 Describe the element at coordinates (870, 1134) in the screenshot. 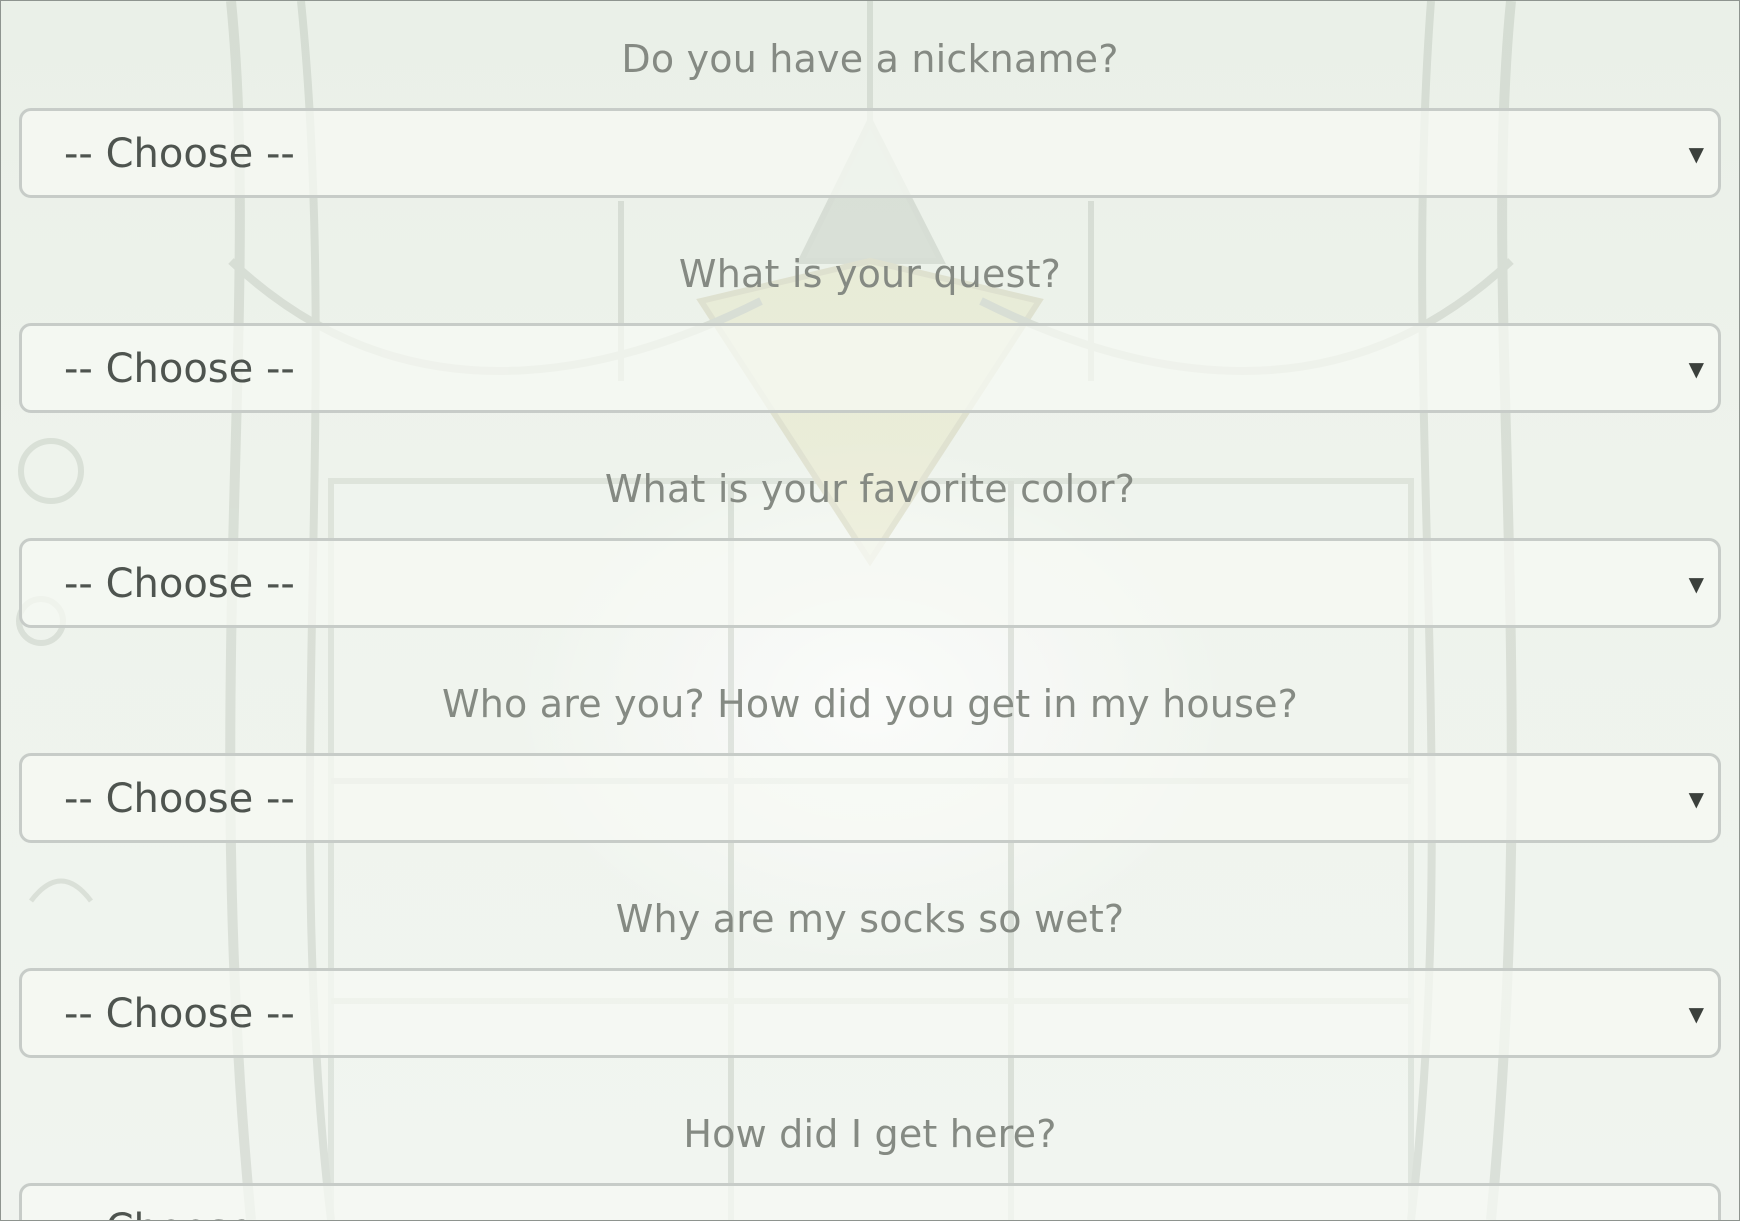

I see `question-label: How did I get here?` at that location.